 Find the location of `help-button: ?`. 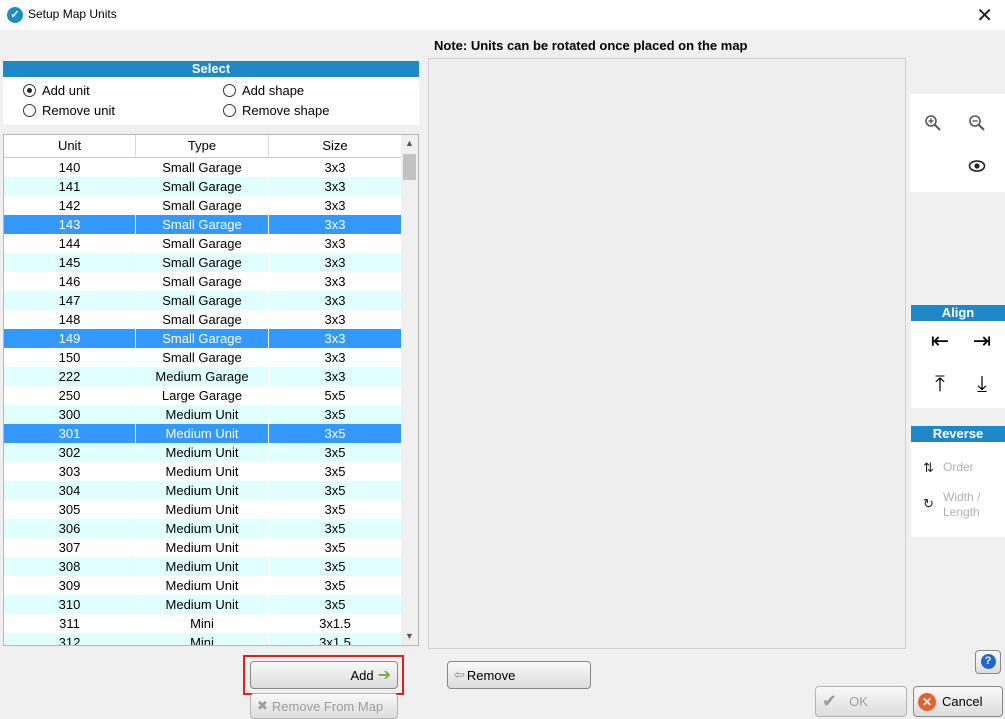

help-button: ? is located at coordinates (988, 662).